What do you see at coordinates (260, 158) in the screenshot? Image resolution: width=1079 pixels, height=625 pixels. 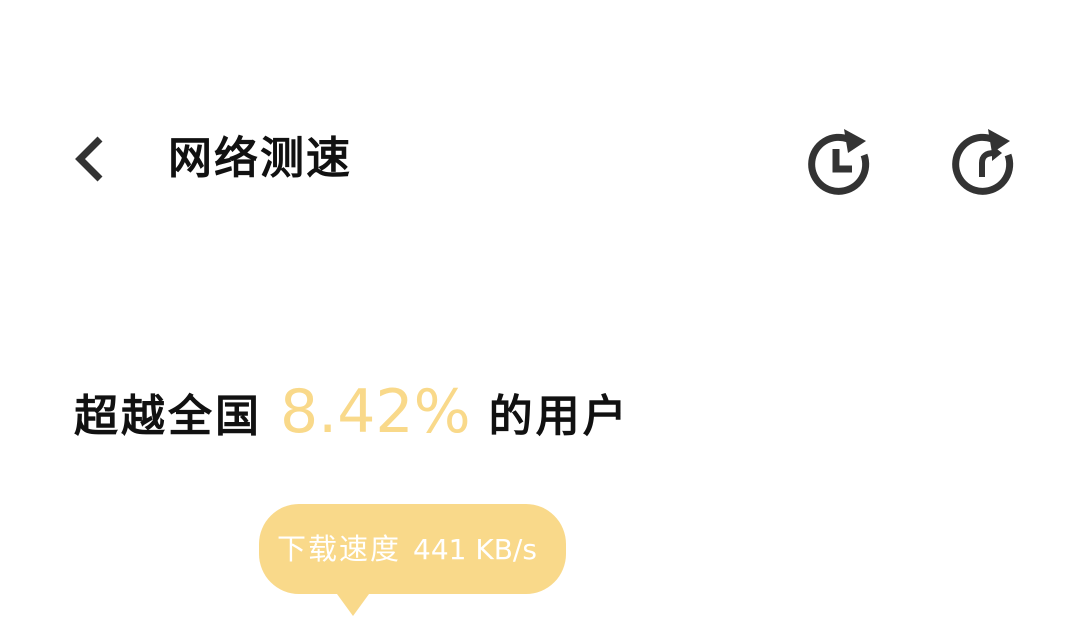 I see `page-title: 网络测速` at bounding box center [260, 158].